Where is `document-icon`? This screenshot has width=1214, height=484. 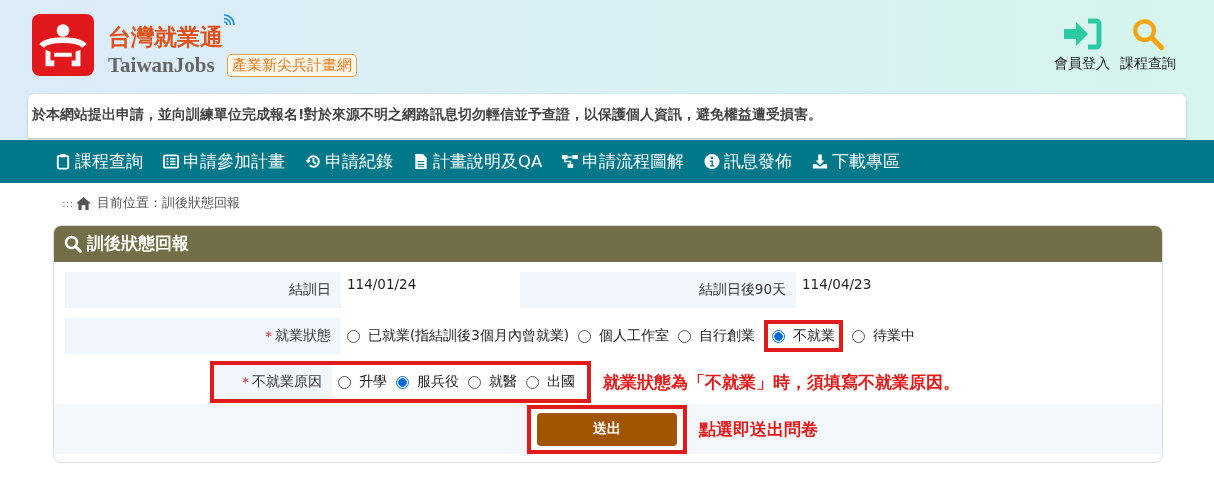
document-icon is located at coordinates (421, 161).